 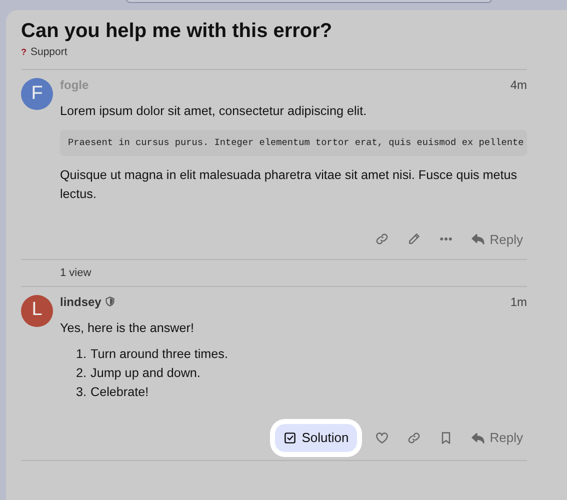 What do you see at coordinates (518, 85) in the screenshot?
I see `post-time: 4m` at bounding box center [518, 85].